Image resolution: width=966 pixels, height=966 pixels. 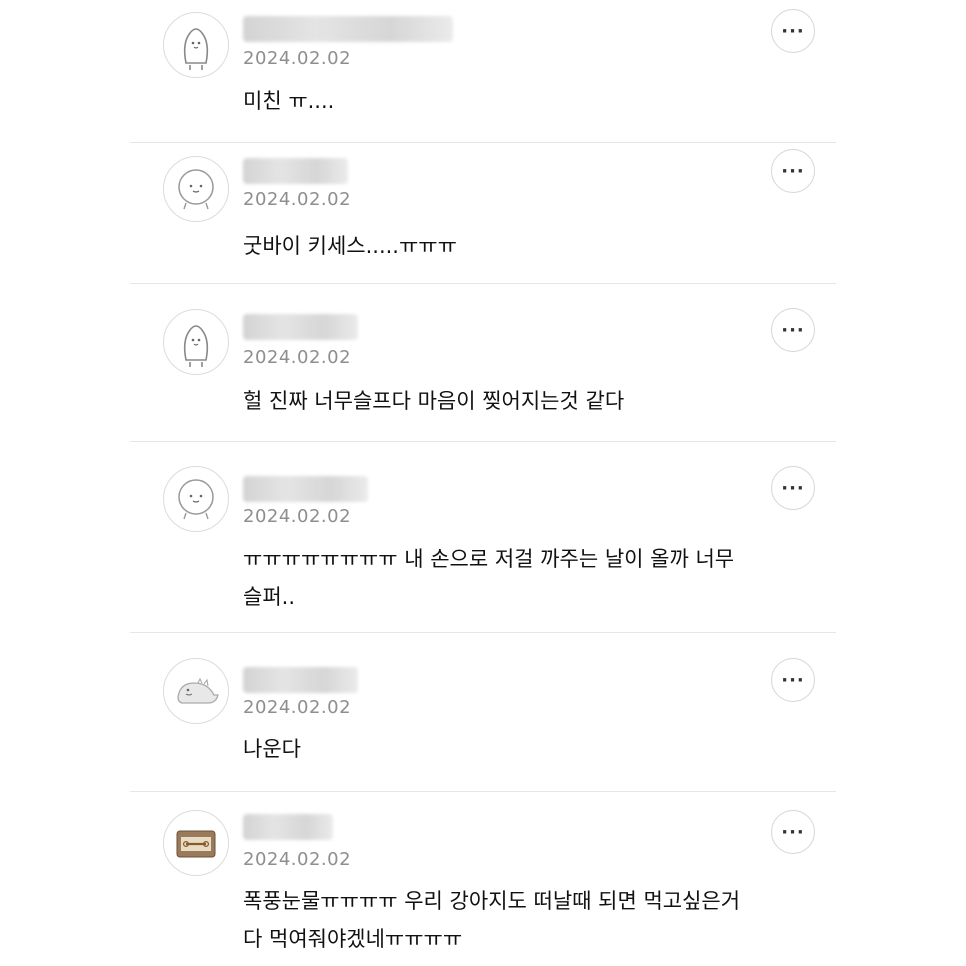 What do you see at coordinates (353, 939) in the screenshot?
I see `comment-text-line: 다 먹여줘야겠네ㅠㅠㅠㅠ` at bounding box center [353, 939].